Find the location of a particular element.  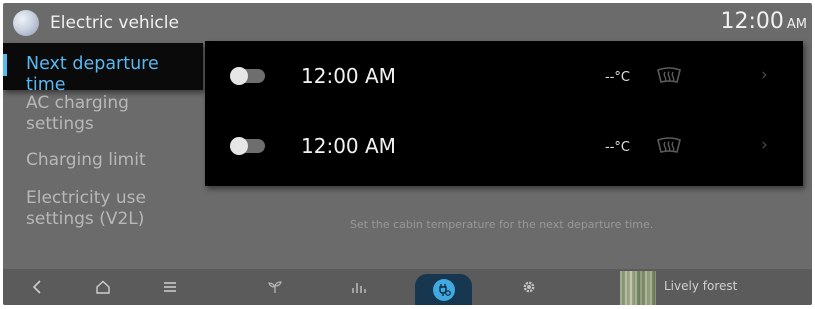

settings-button is located at coordinates (529, 287).